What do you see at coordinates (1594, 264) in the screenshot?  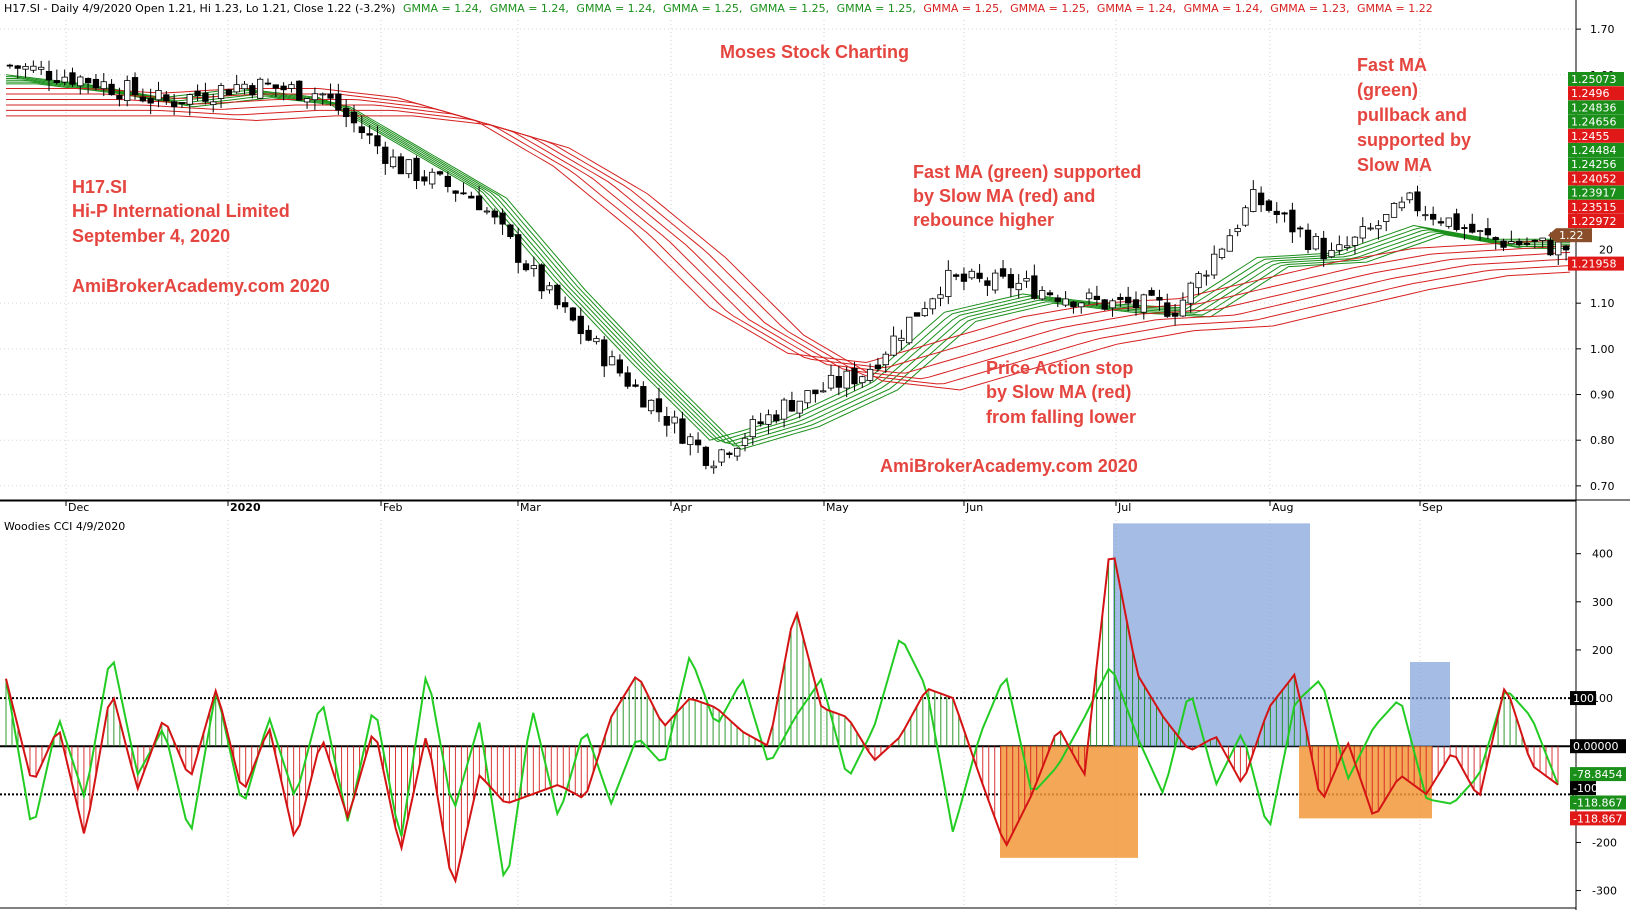 I see `price-badge-text: 1.21958` at bounding box center [1594, 264].